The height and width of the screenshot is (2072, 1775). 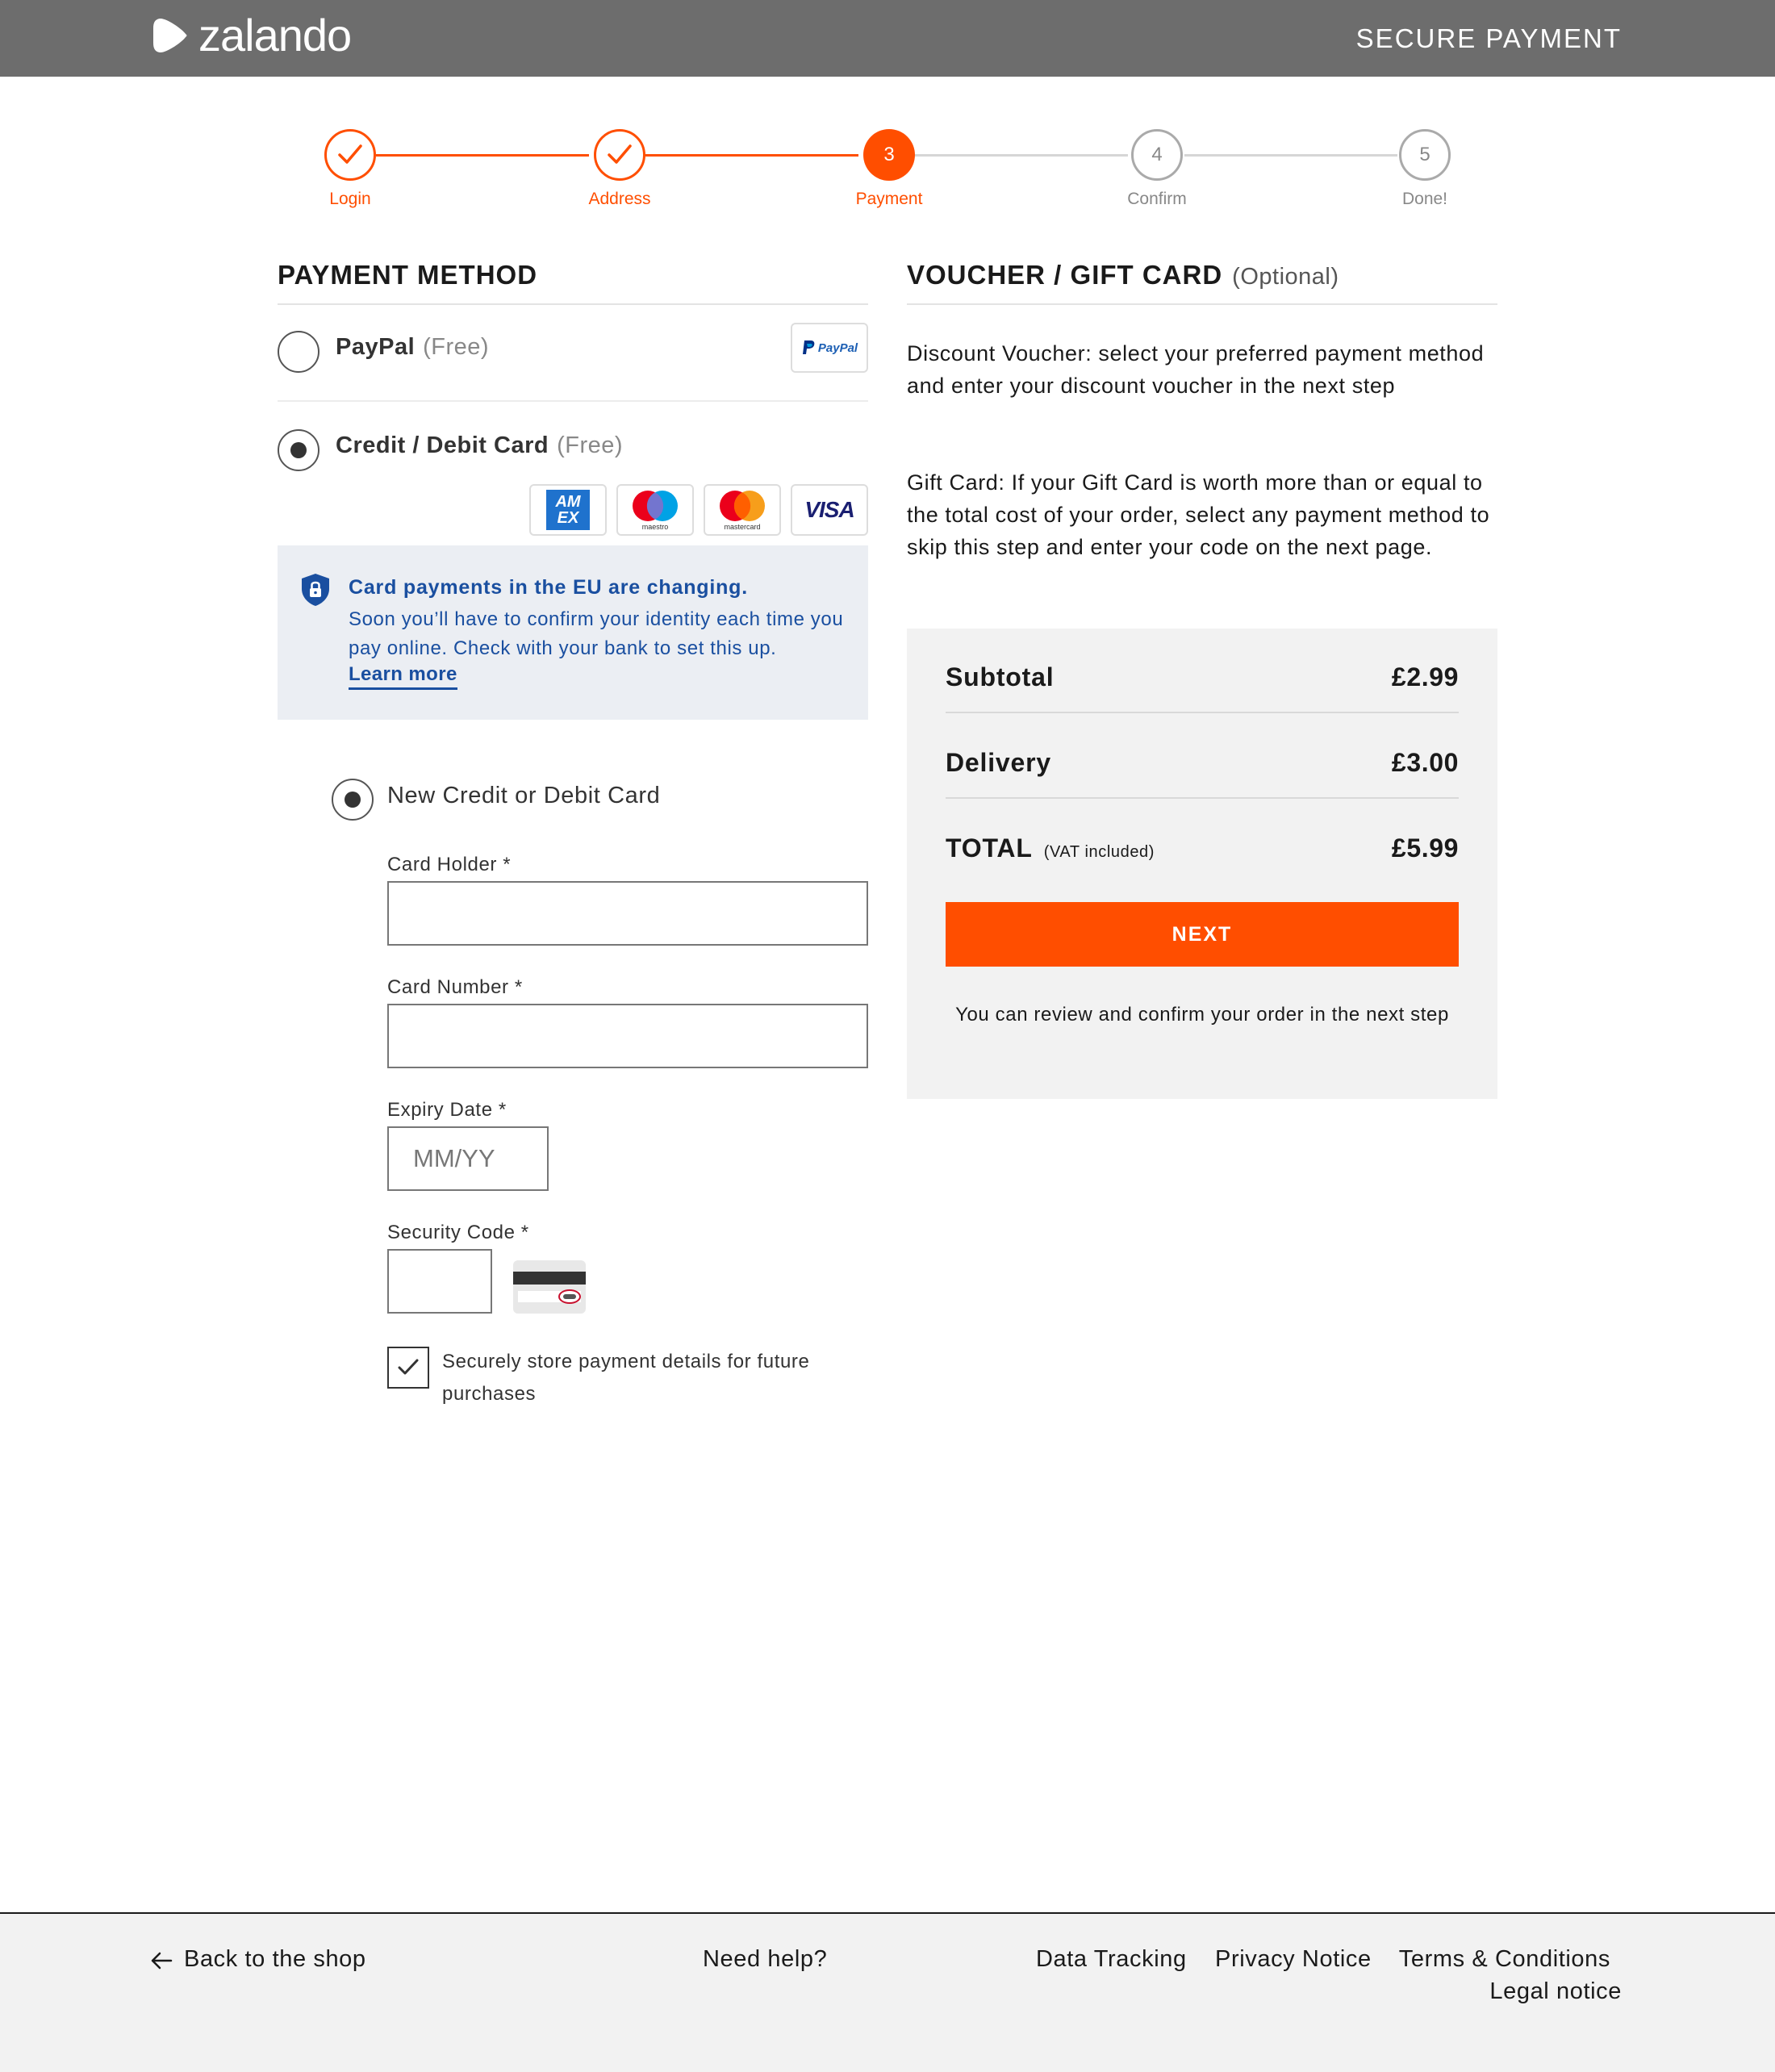 I want to click on paypal-logo: PayPal, so click(x=829, y=348).